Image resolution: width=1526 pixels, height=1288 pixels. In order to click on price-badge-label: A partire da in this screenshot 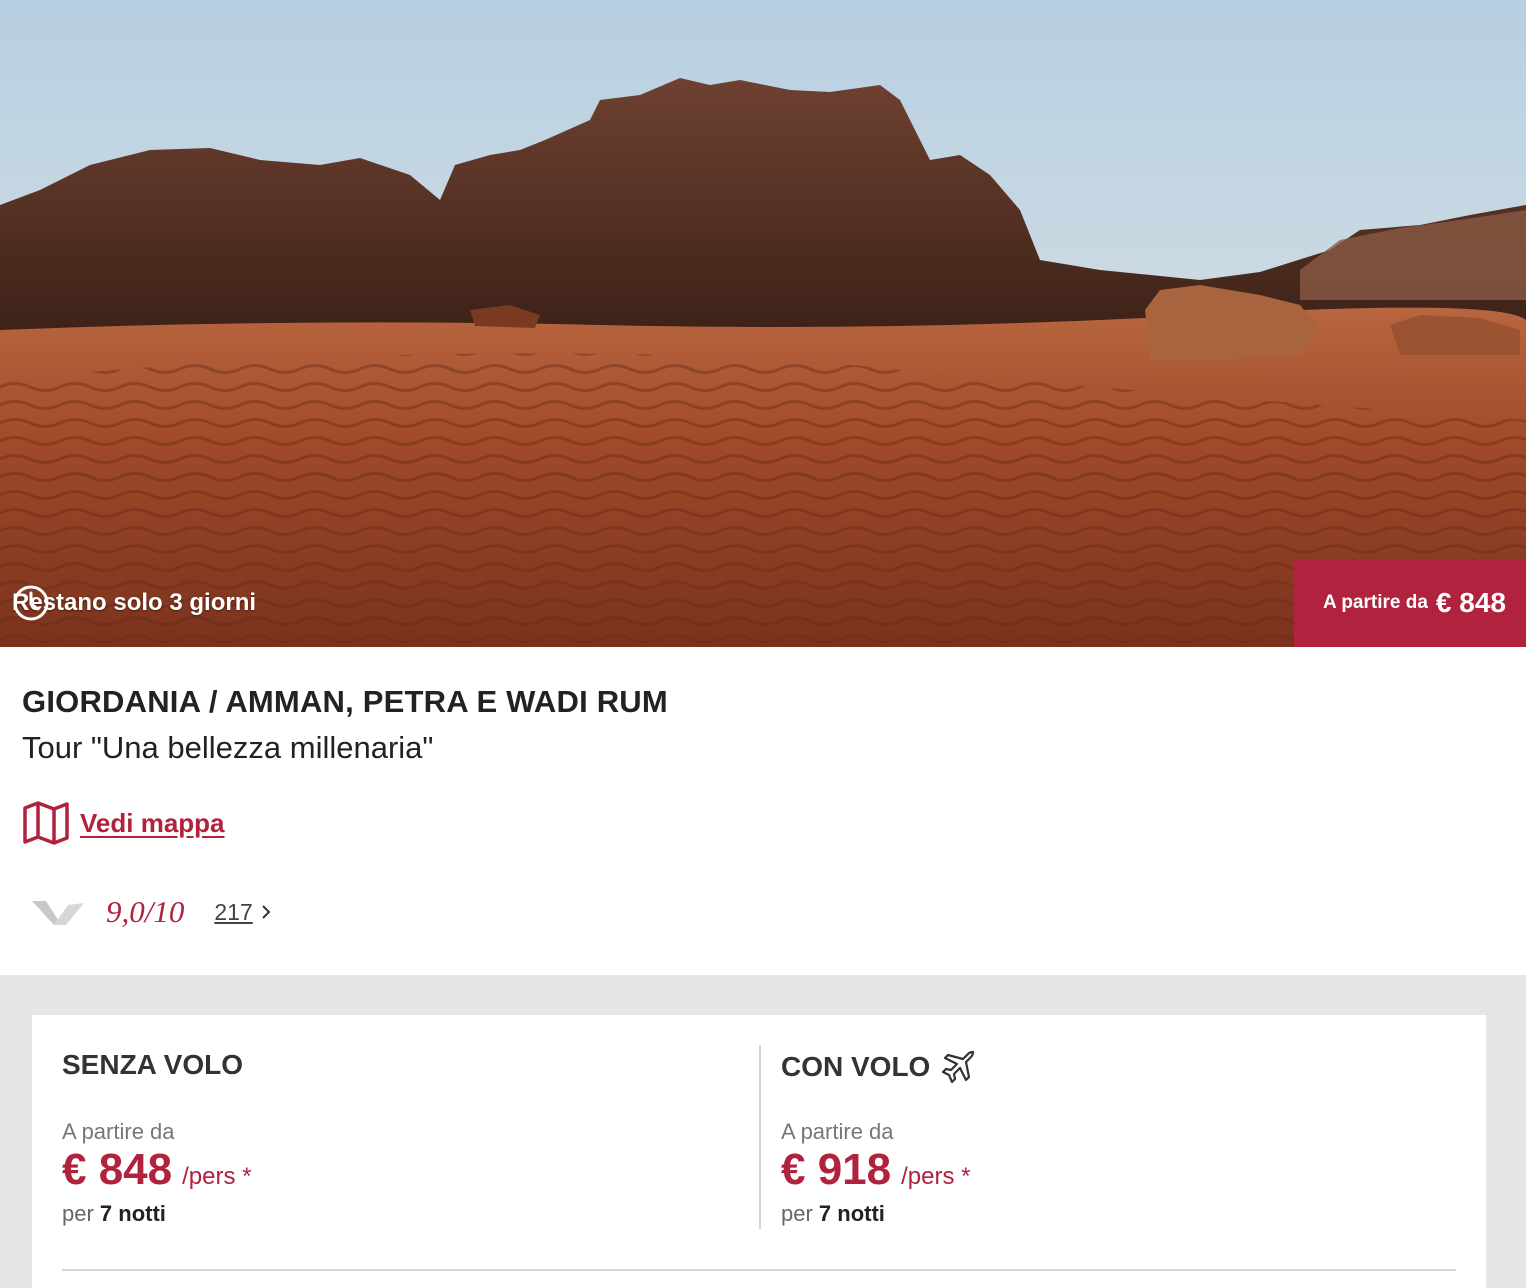, I will do `click(1375, 602)`.